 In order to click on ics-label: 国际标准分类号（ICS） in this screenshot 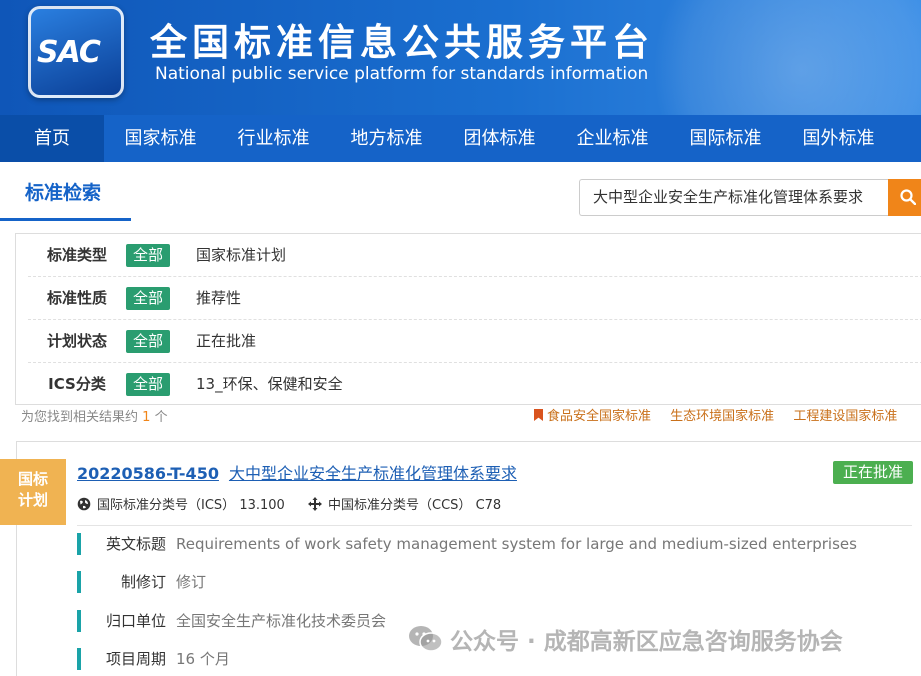, I will do `click(166, 505)`.